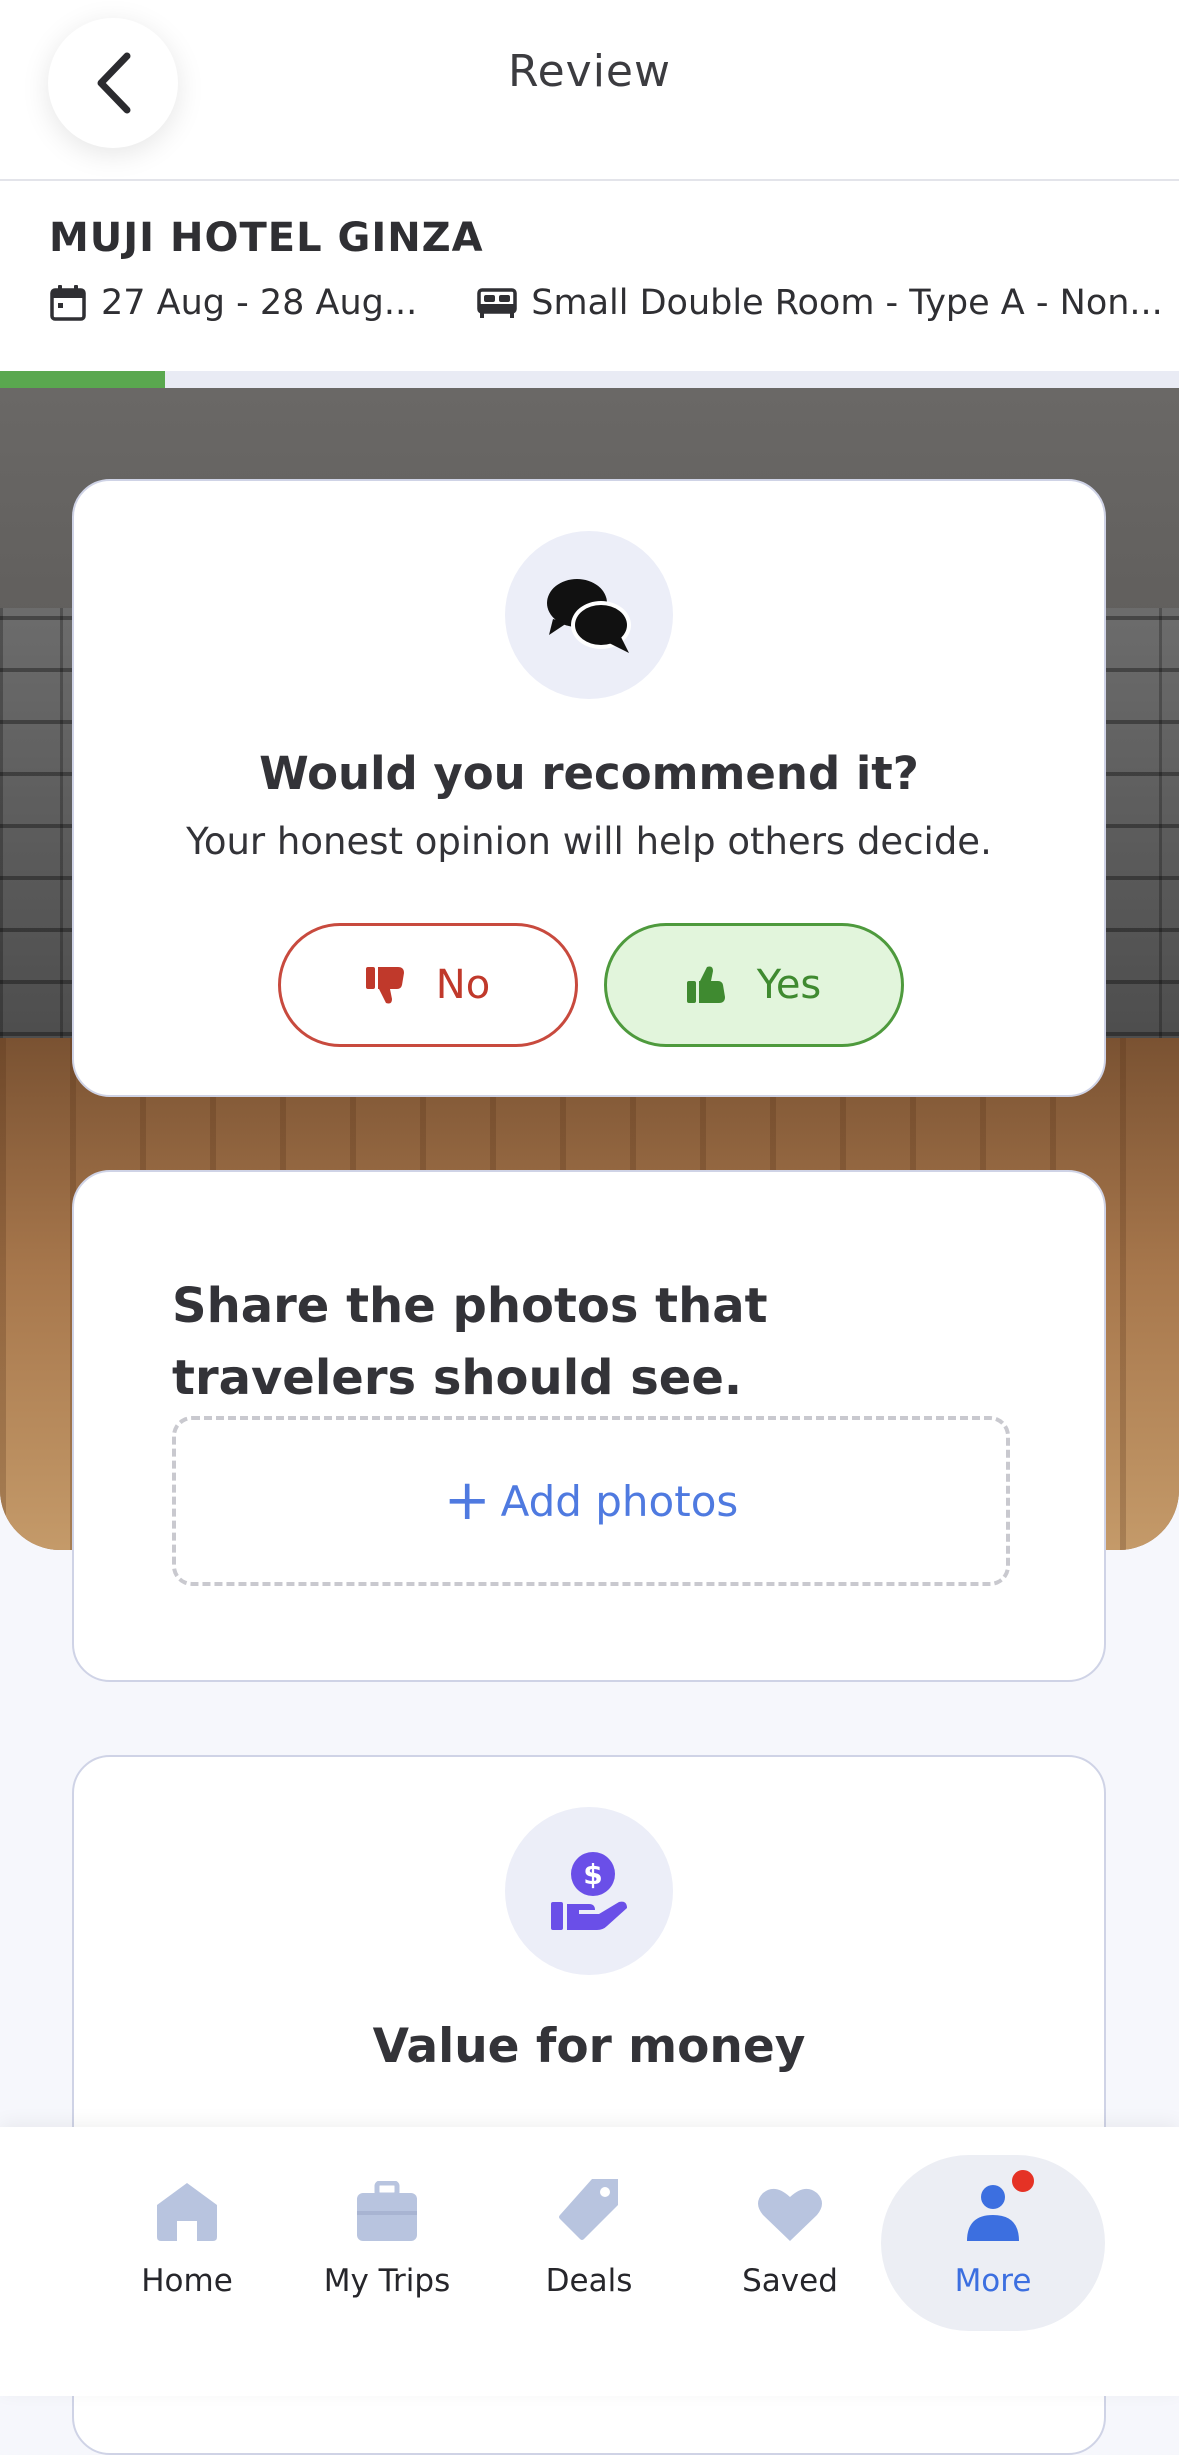 This screenshot has width=1179, height=2455. What do you see at coordinates (428, 985) in the screenshot?
I see `no-button: No` at bounding box center [428, 985].